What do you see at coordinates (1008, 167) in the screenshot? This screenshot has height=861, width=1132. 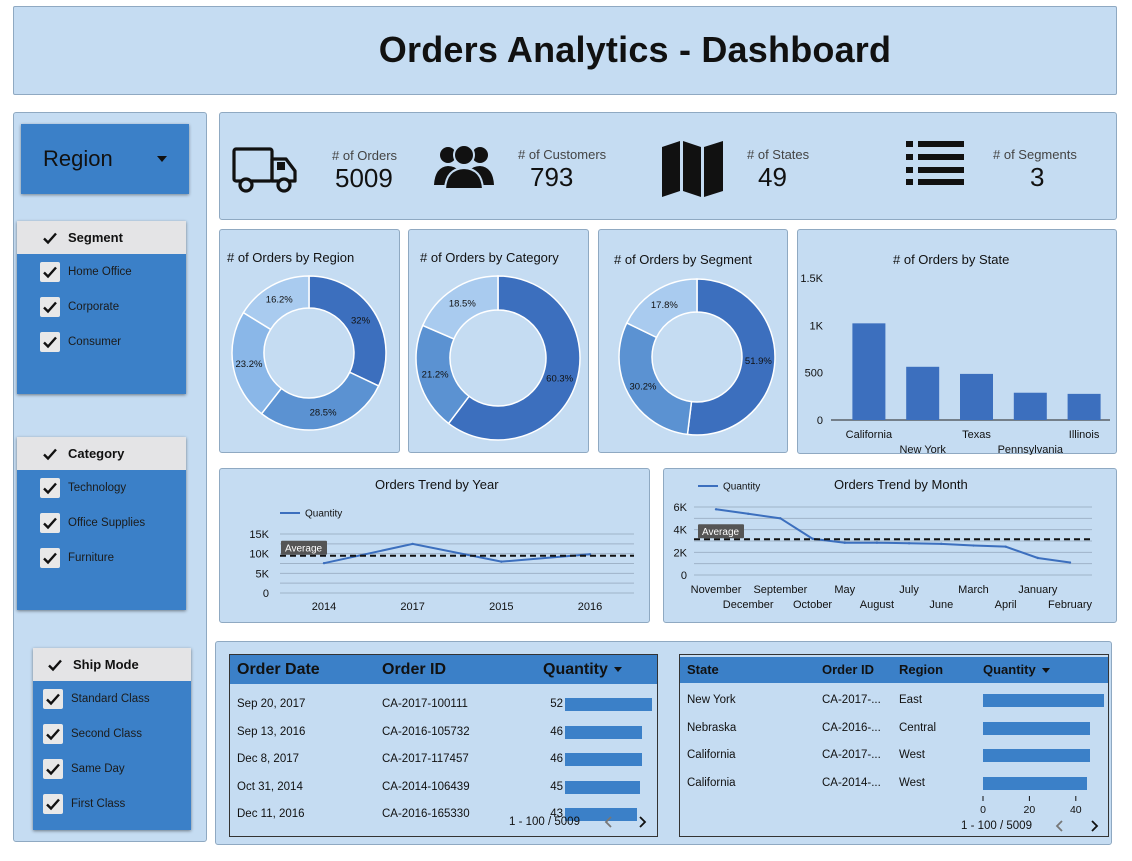 I see `kpi-segments: # of Segments 3` at bounding box center [1008, 167].